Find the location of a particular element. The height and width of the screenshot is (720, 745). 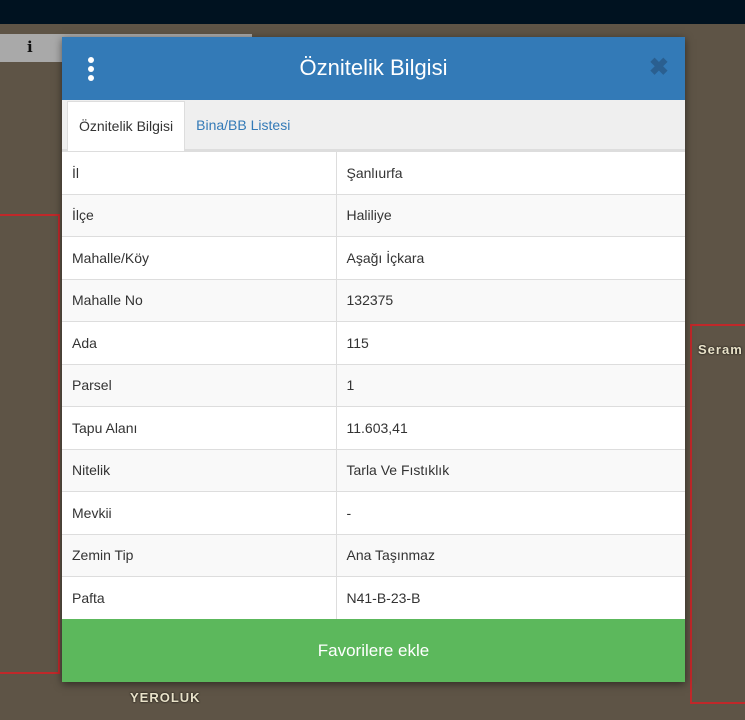

map-label: YEROLUK is located at coordinates (165, 697).